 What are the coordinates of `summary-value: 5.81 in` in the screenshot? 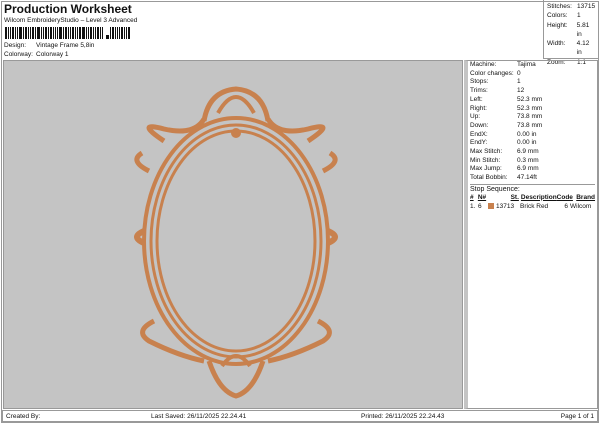 It's located at (583, 29).